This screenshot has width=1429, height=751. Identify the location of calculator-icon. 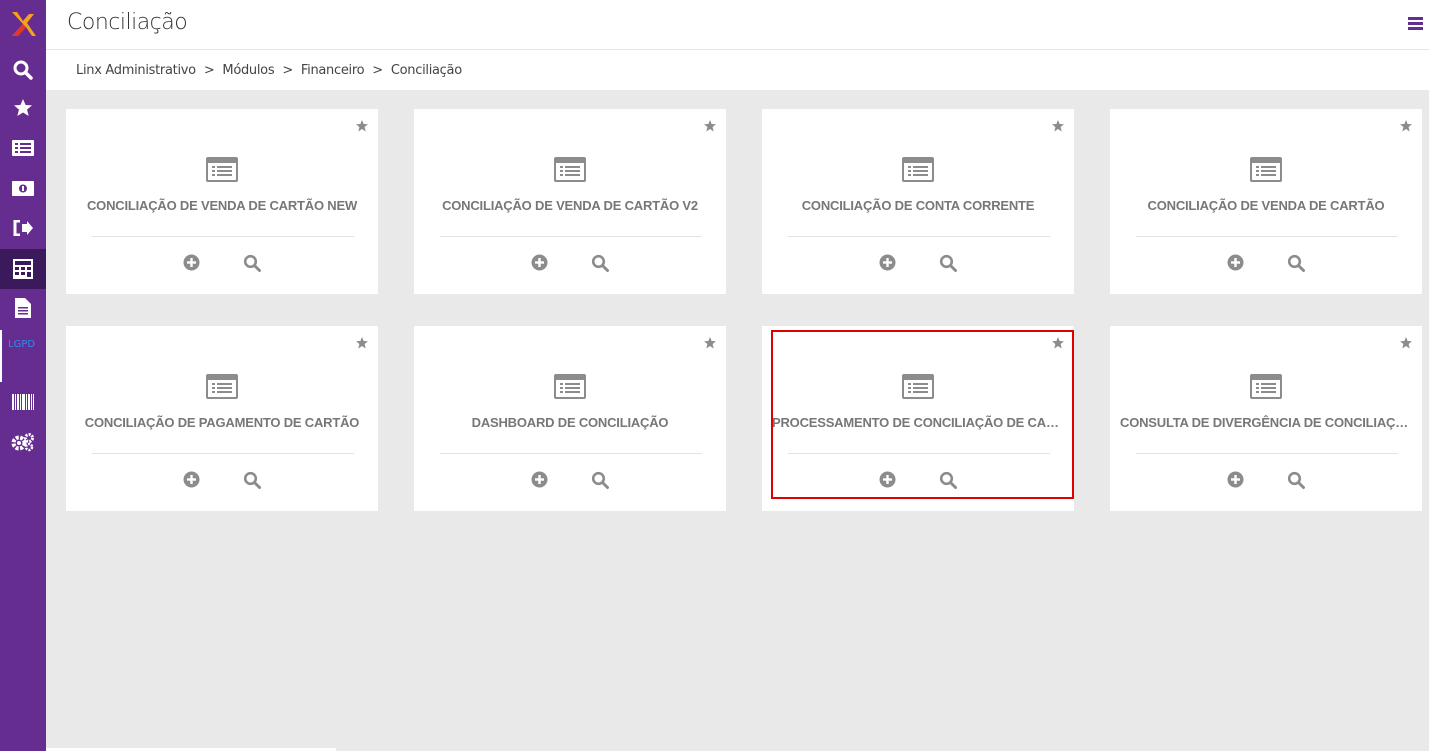
(23, 269).